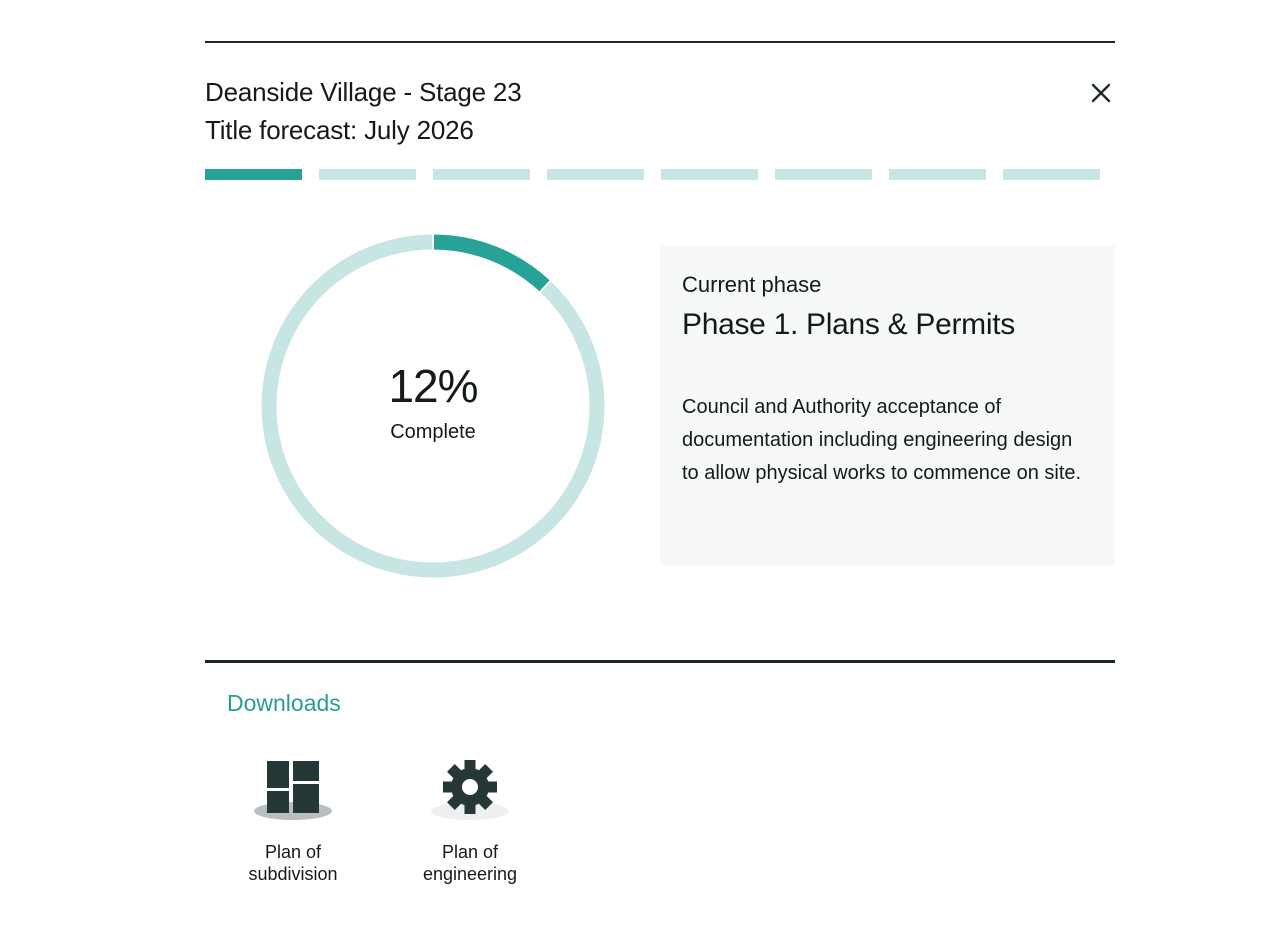 This screenshot has height=940, width=1280. I want to click on download-label: Plan of subdivision, so click(293, 863).